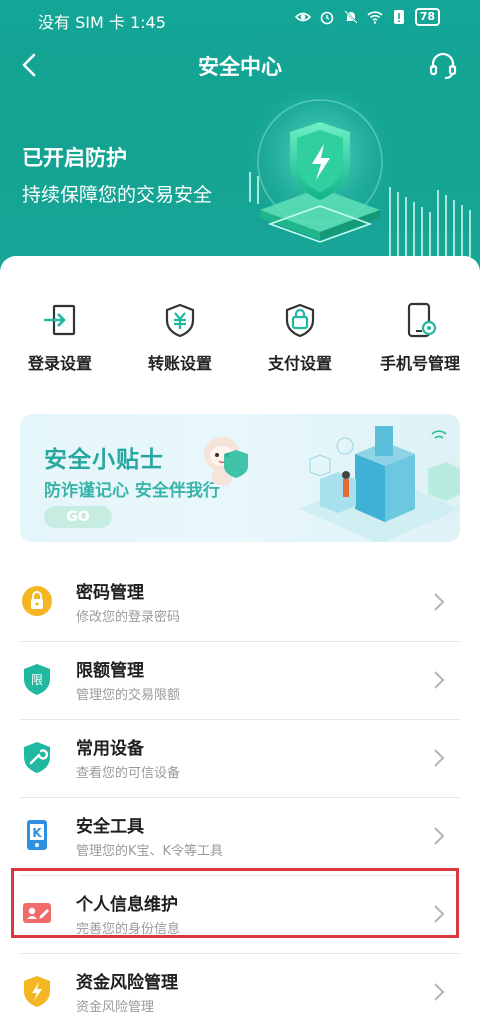 Image resolution: width=480 pixels, height=1027 pixels. I want to click on password-lock-icon, so click(37, 601).